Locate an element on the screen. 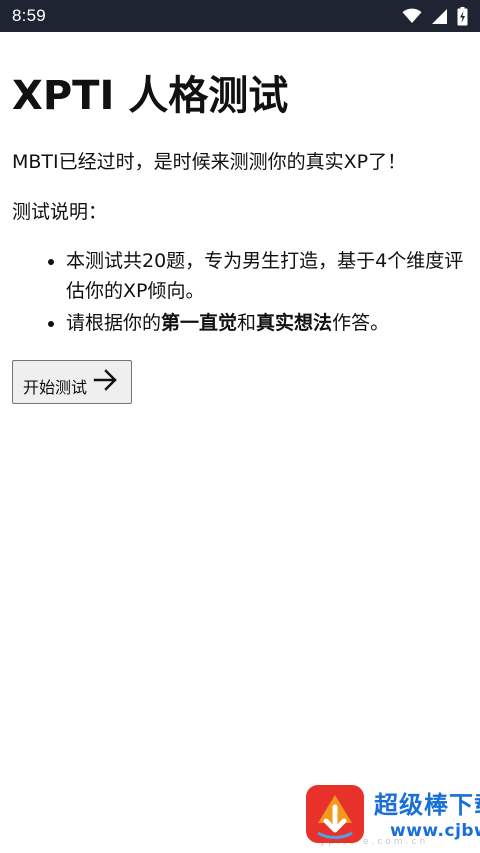  status-icons is located at coordinates (435, 16).